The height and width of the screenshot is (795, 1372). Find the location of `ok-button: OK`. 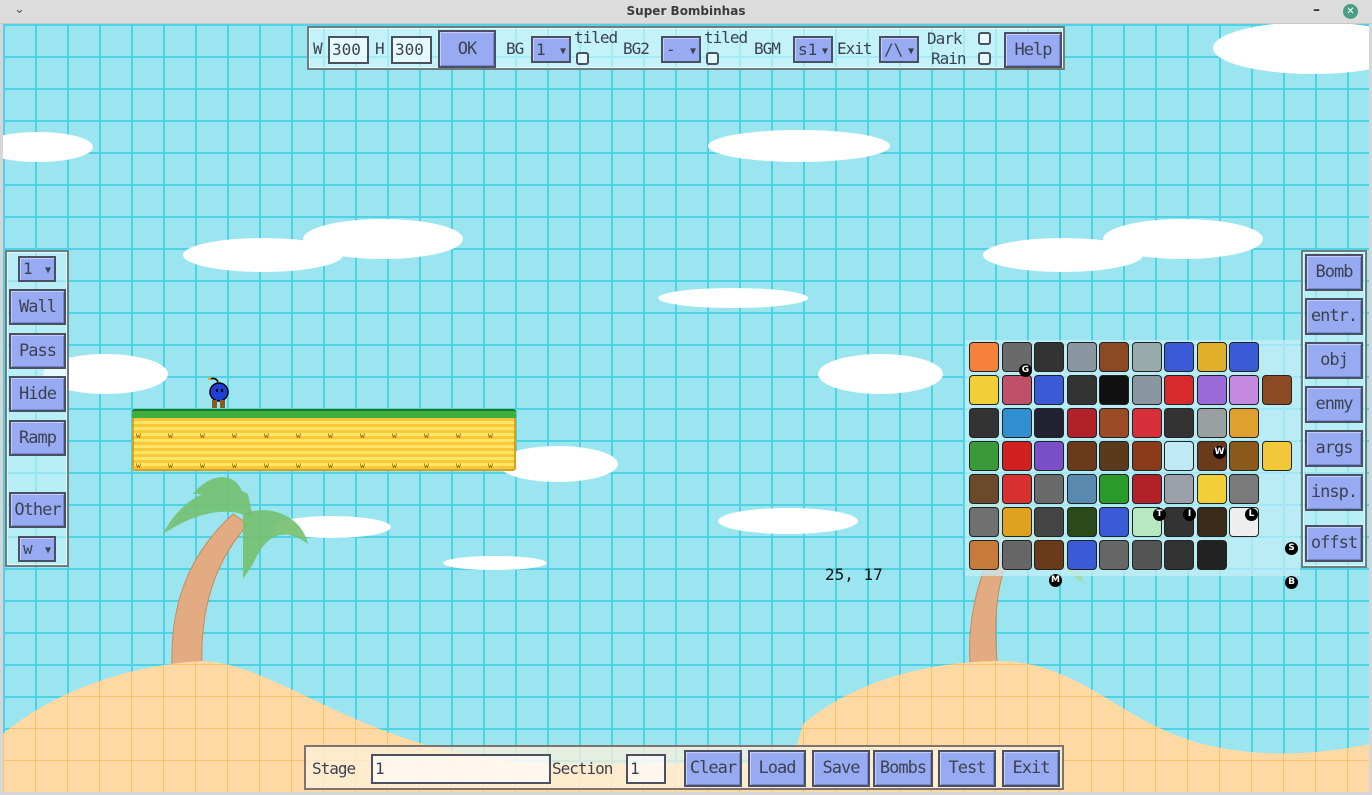

ok-button: OK is located at coordinates (467, 49).